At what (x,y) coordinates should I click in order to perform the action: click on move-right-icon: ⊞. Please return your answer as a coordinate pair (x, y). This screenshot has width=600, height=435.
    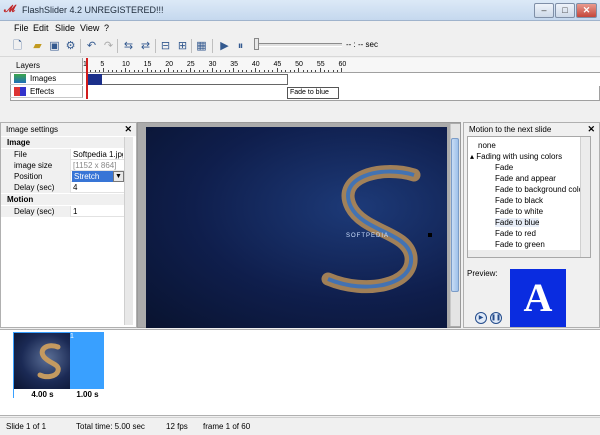
    Looking at the image, I should click on (182, 45).